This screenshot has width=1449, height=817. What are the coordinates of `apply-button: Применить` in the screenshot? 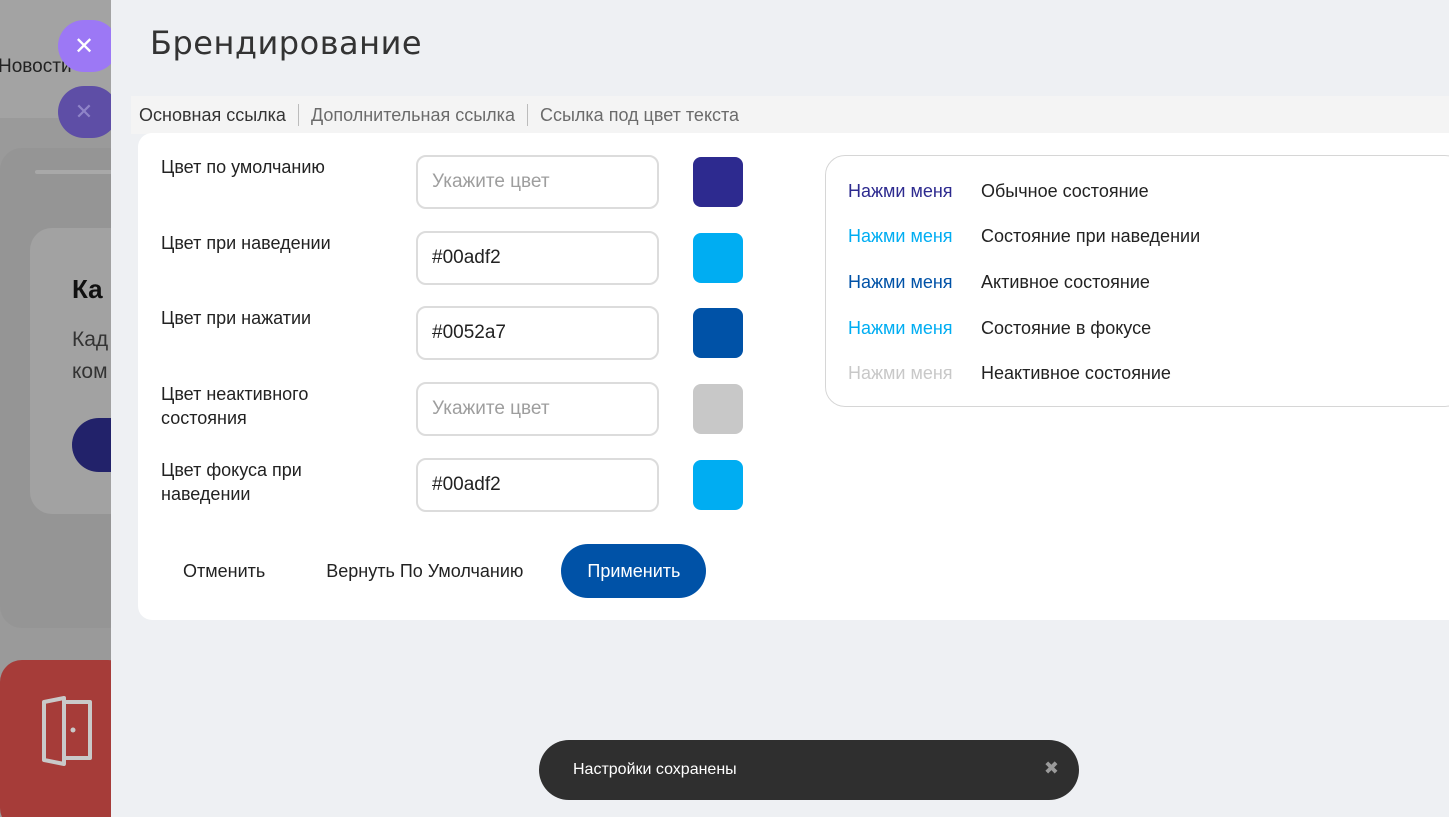 It's located at (634, 571).